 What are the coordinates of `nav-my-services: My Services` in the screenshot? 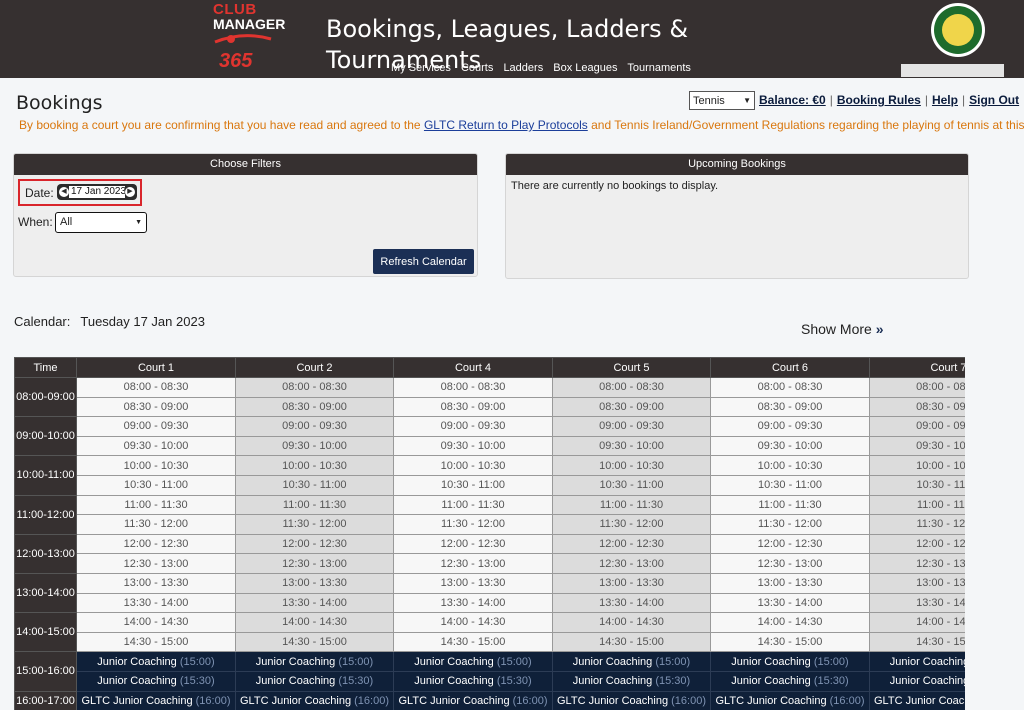 It's located at (421, 68).